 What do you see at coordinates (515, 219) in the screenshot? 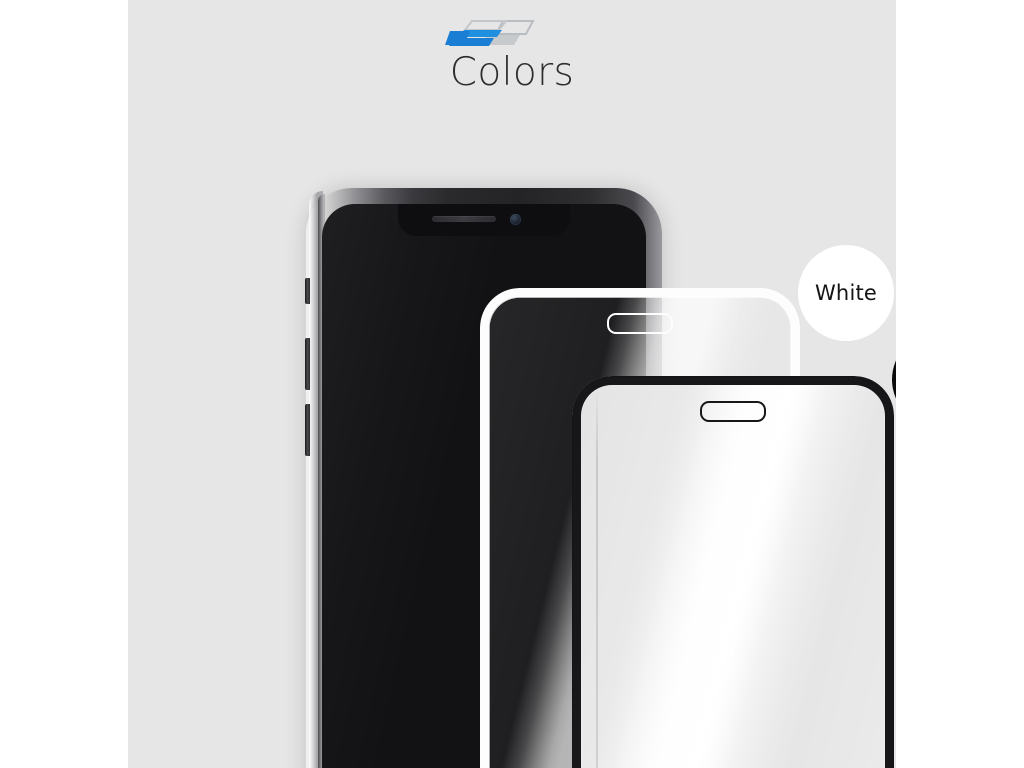
I see `front-camera-icon` at bounding box center [515, 219].